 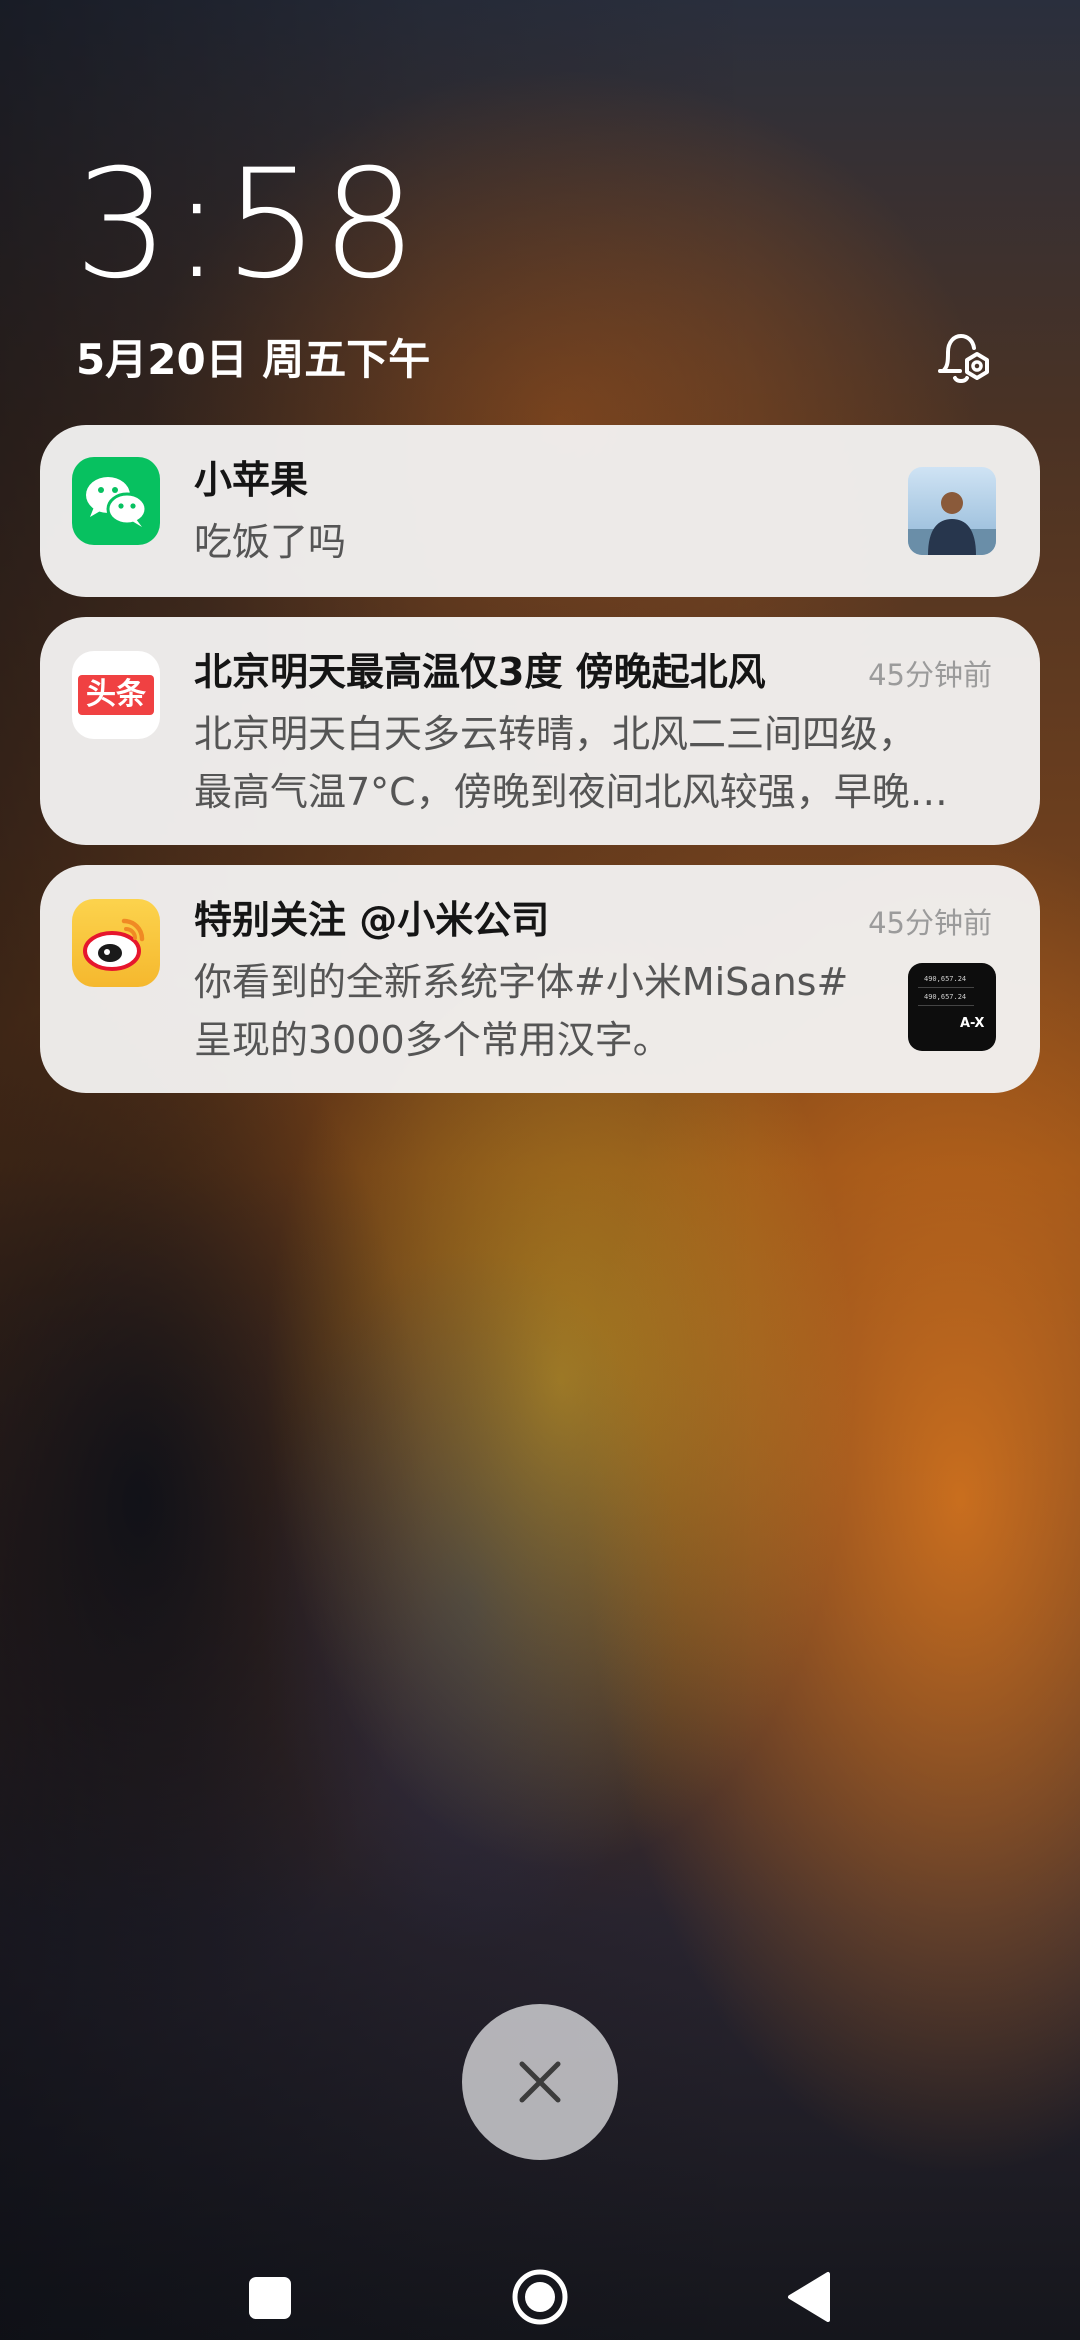 I want to click on notification-wechat: 小苹果 吃饭了吗, so click(x=540, y=511).